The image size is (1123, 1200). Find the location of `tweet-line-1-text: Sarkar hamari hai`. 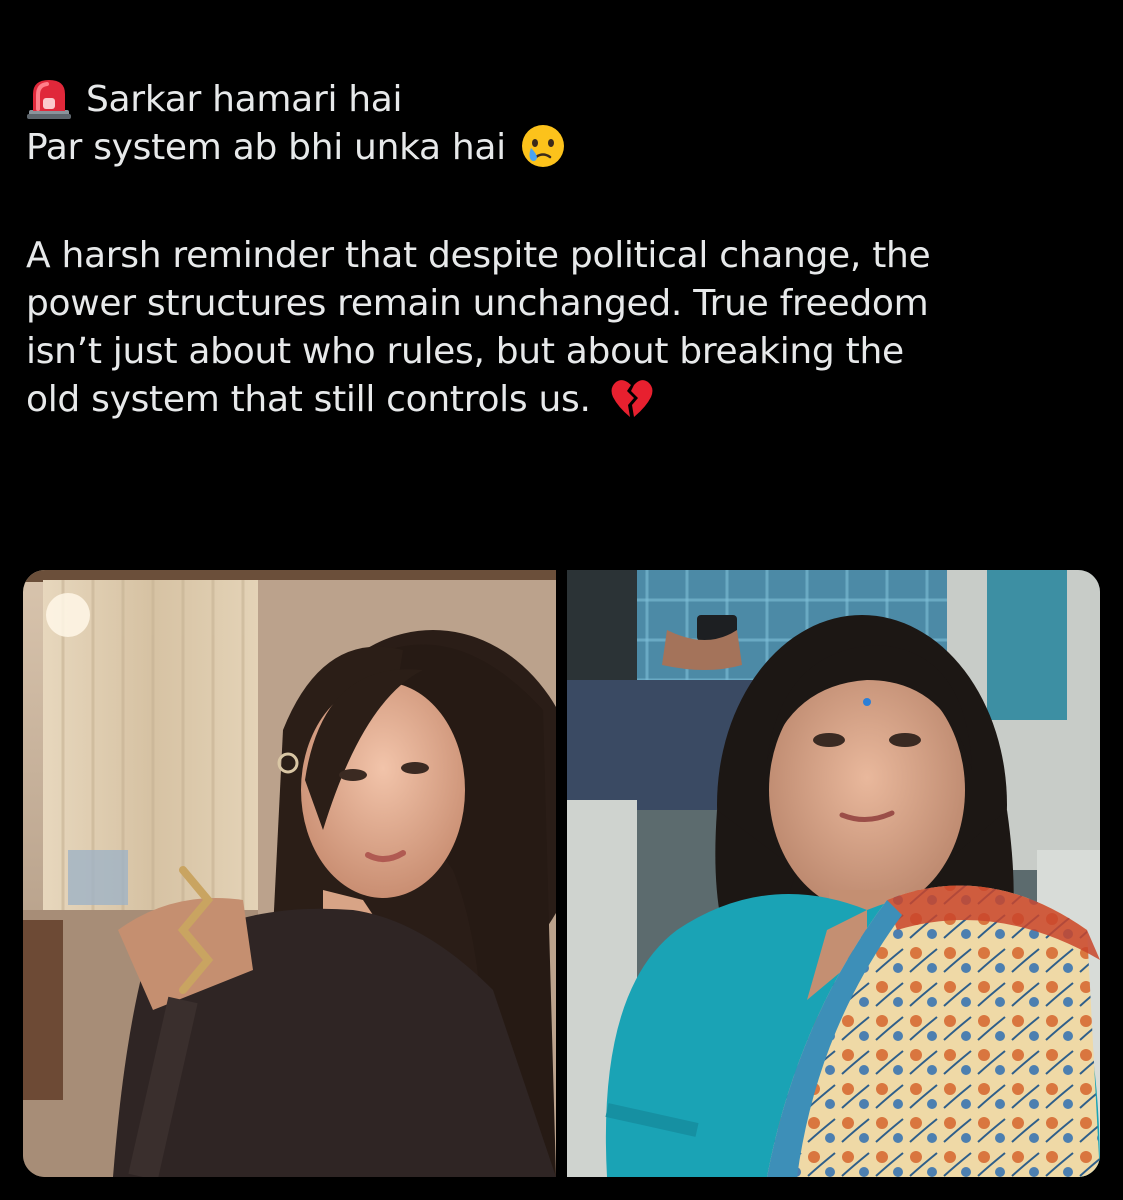

tweet-line-1-text: Sarkar hamari hai is located at coordinates (244, 99).